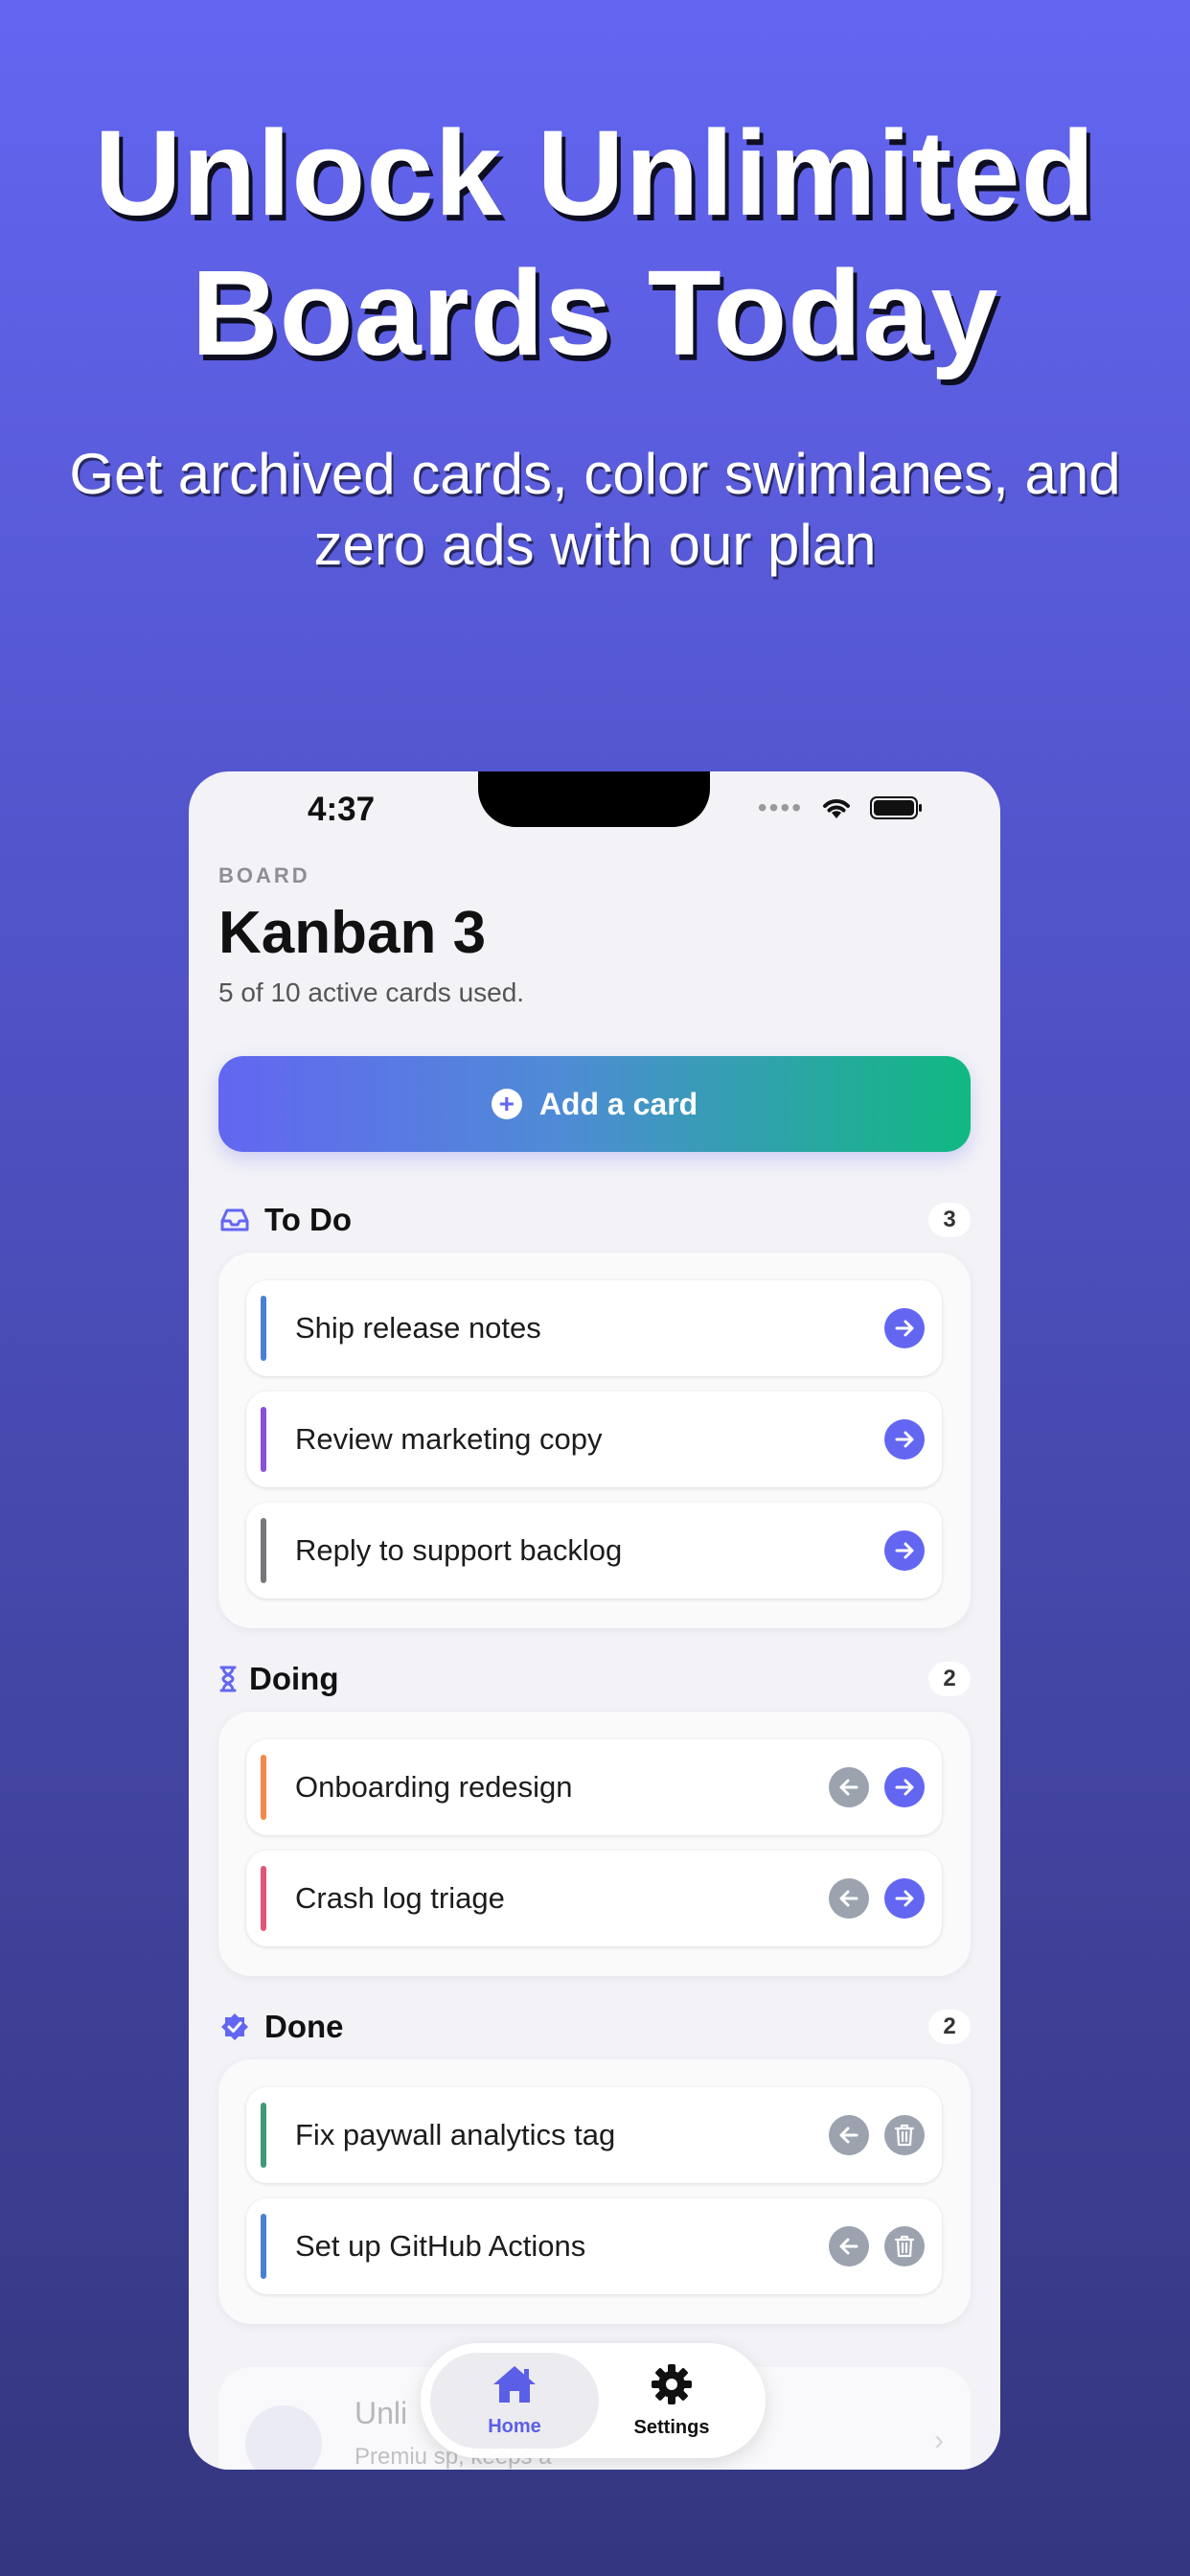  I want to click on checkmark-seal-icon, so click(234, 2027).